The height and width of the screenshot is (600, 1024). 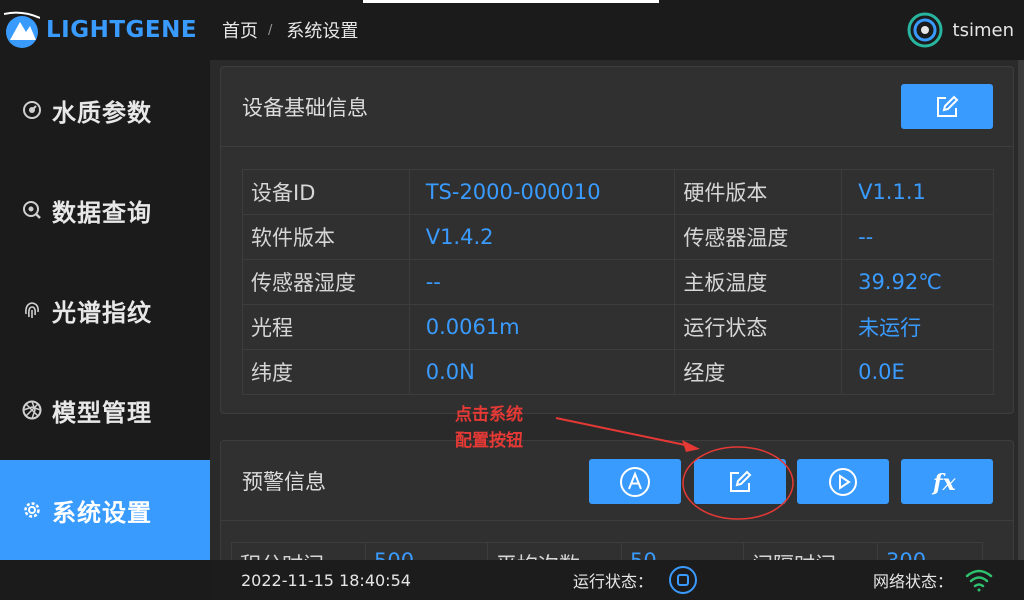 What do you see at coordinates (683, 580) in the screenshot?
I see `stop-circle-icon` at bounding box center [683, 580].